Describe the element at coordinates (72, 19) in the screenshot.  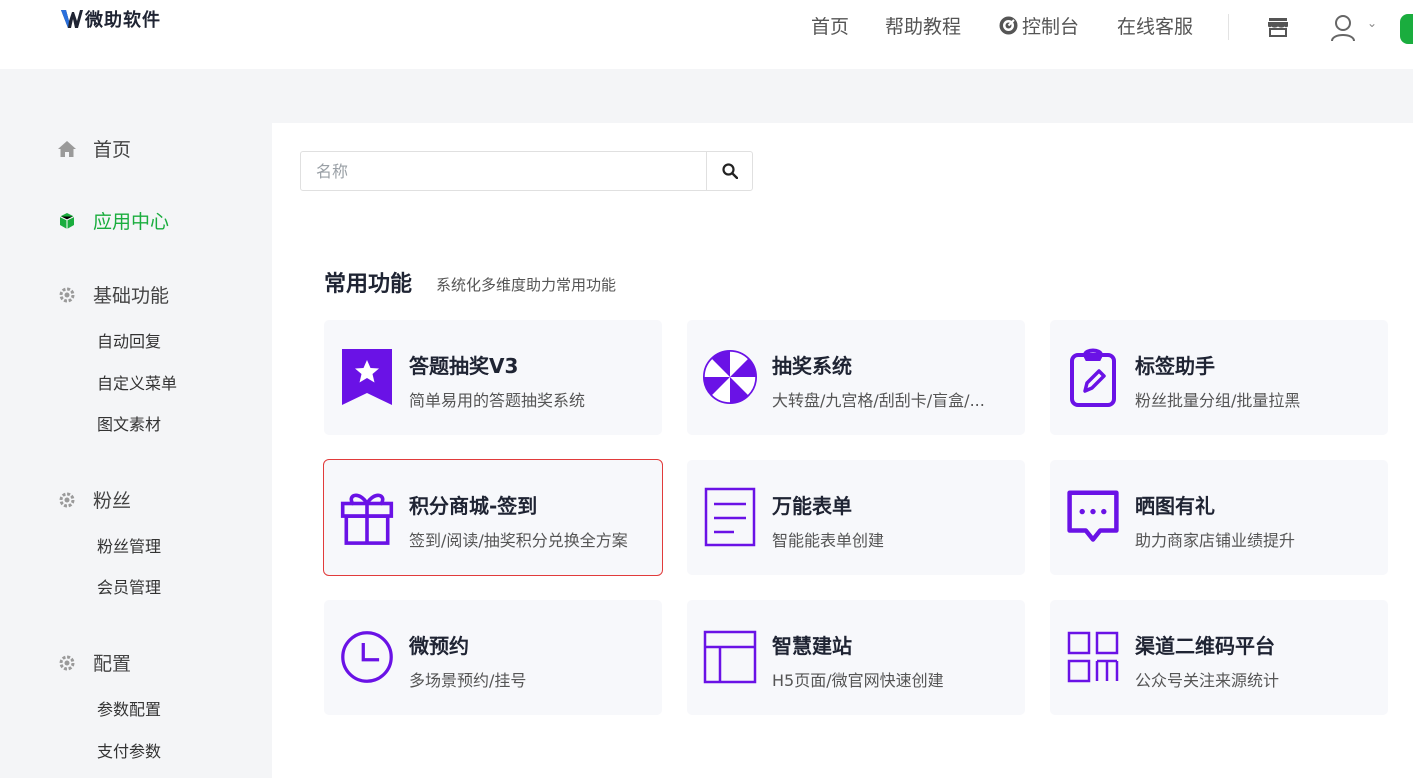
I see `logo-w-icon` at that location.